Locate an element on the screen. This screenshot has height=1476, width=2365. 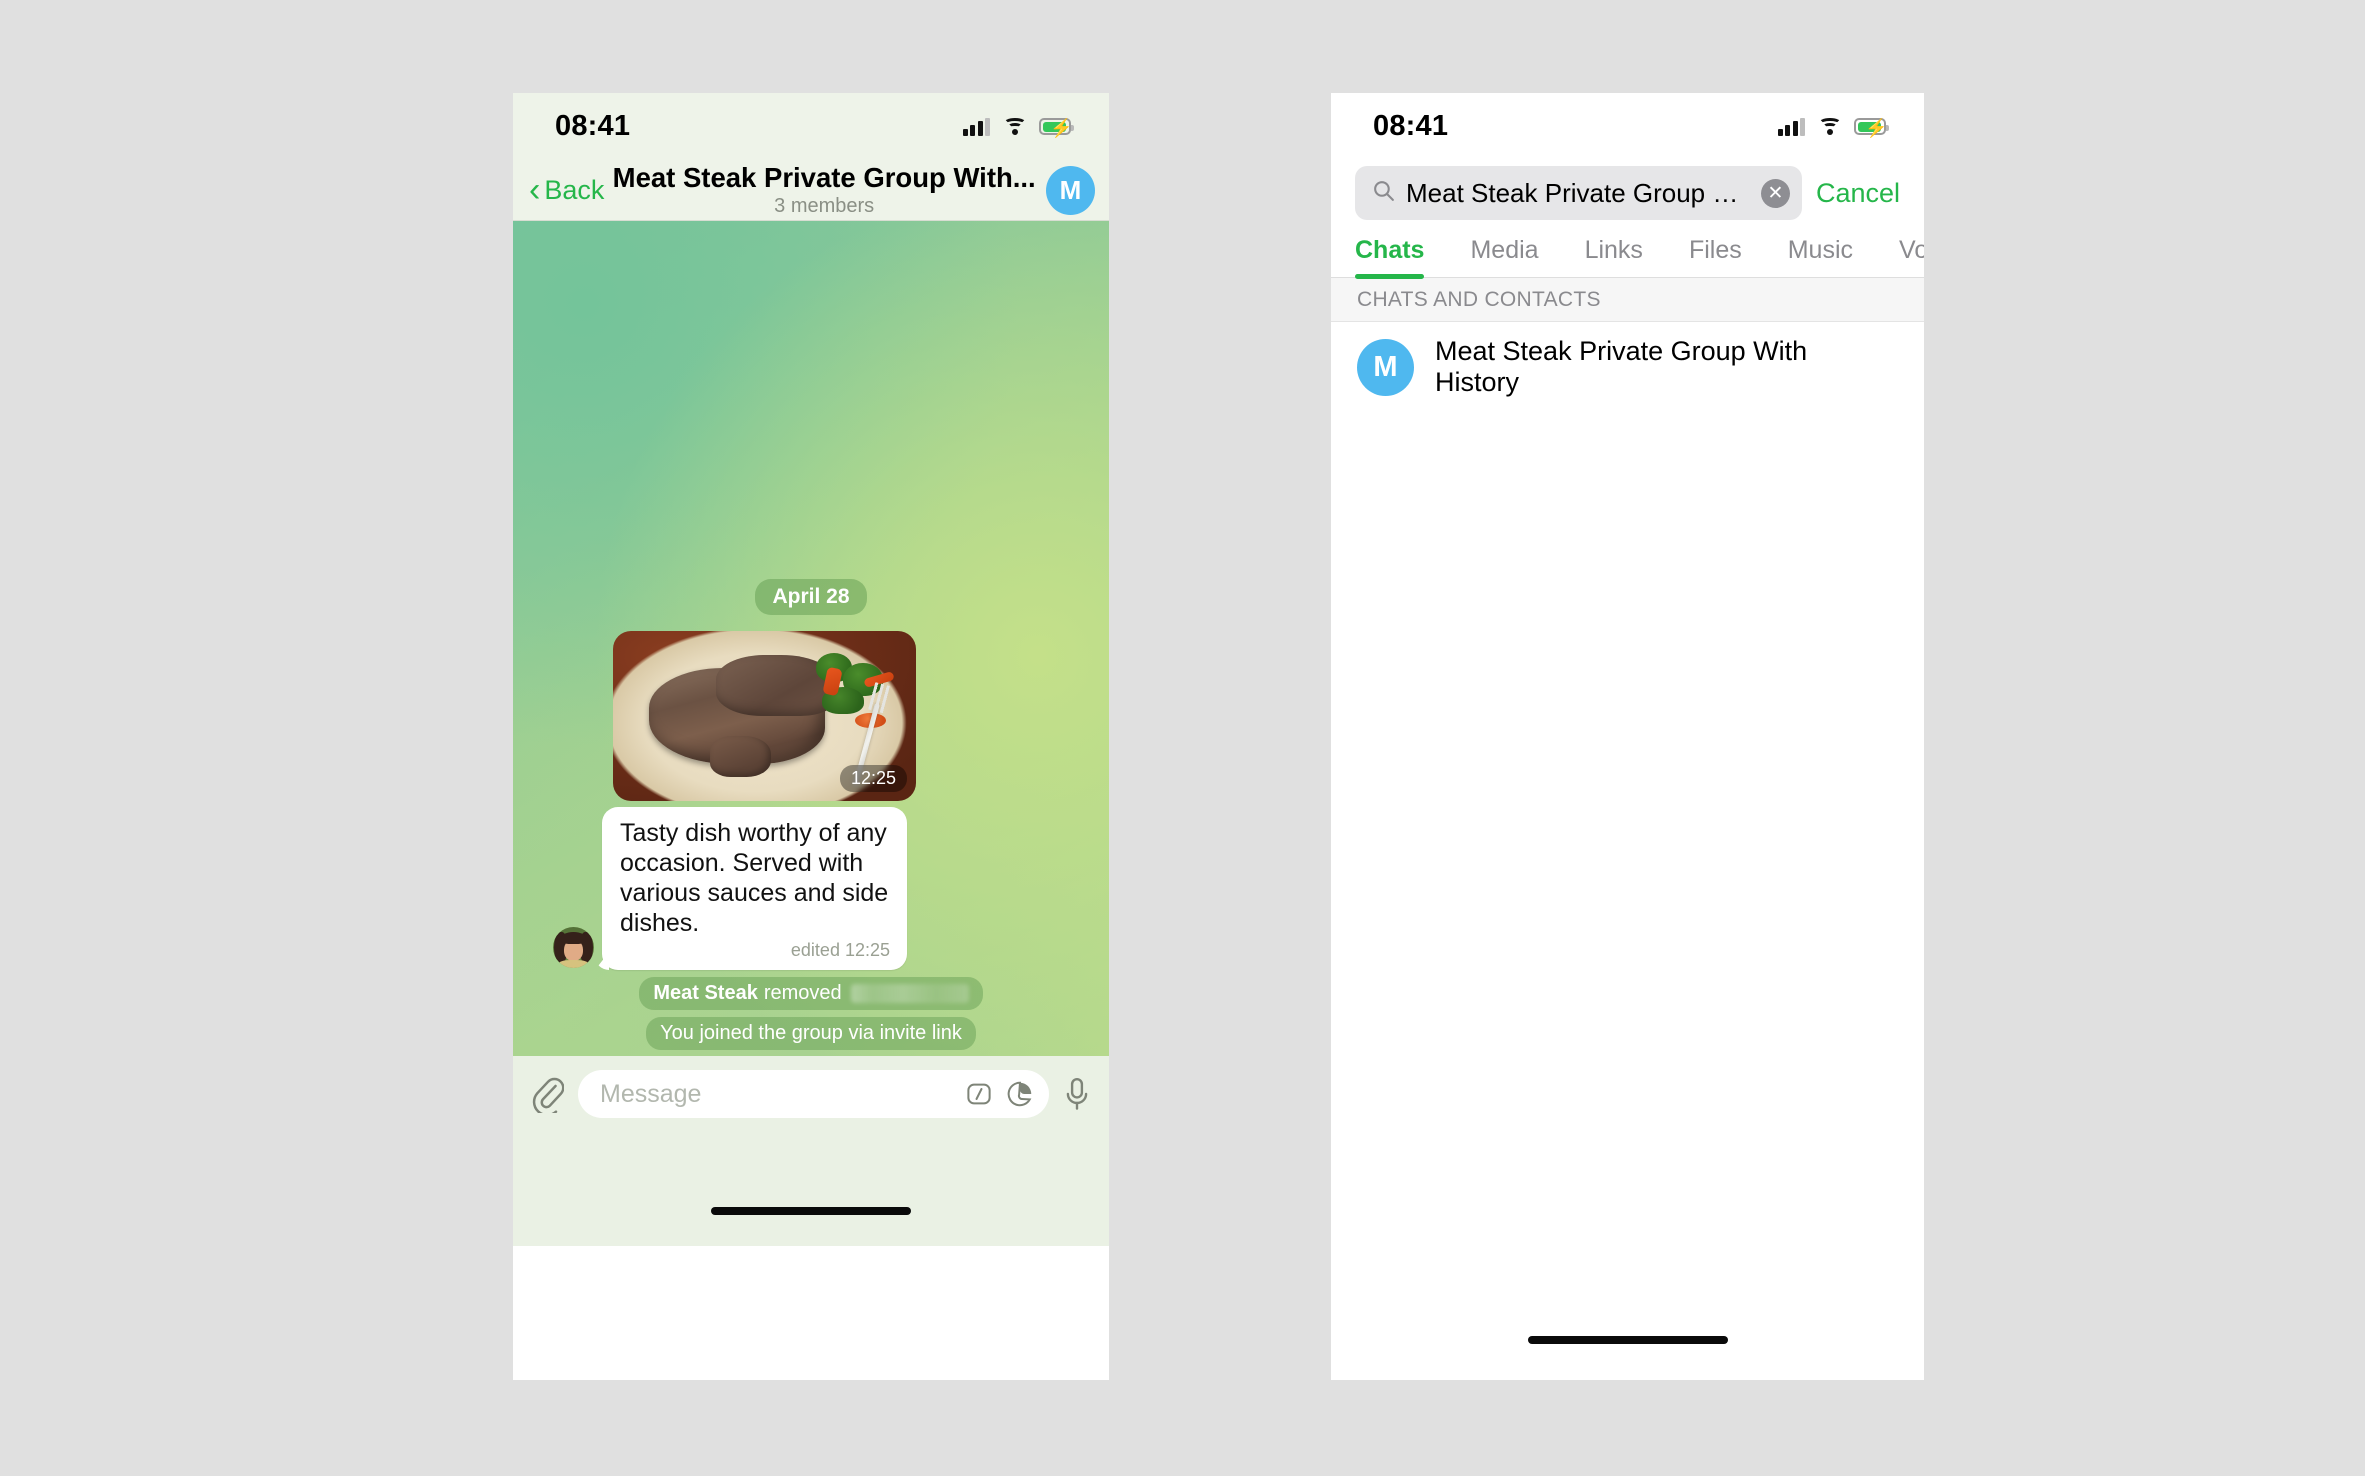
status-time-right: 08:41 is located at coordinates (1411, 126).